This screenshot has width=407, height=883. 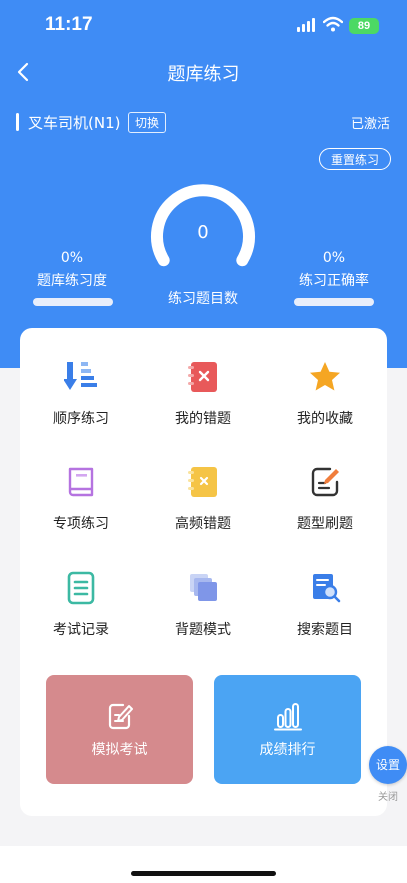 I want to click on edit-document-icon, so click(x=325, y=482).